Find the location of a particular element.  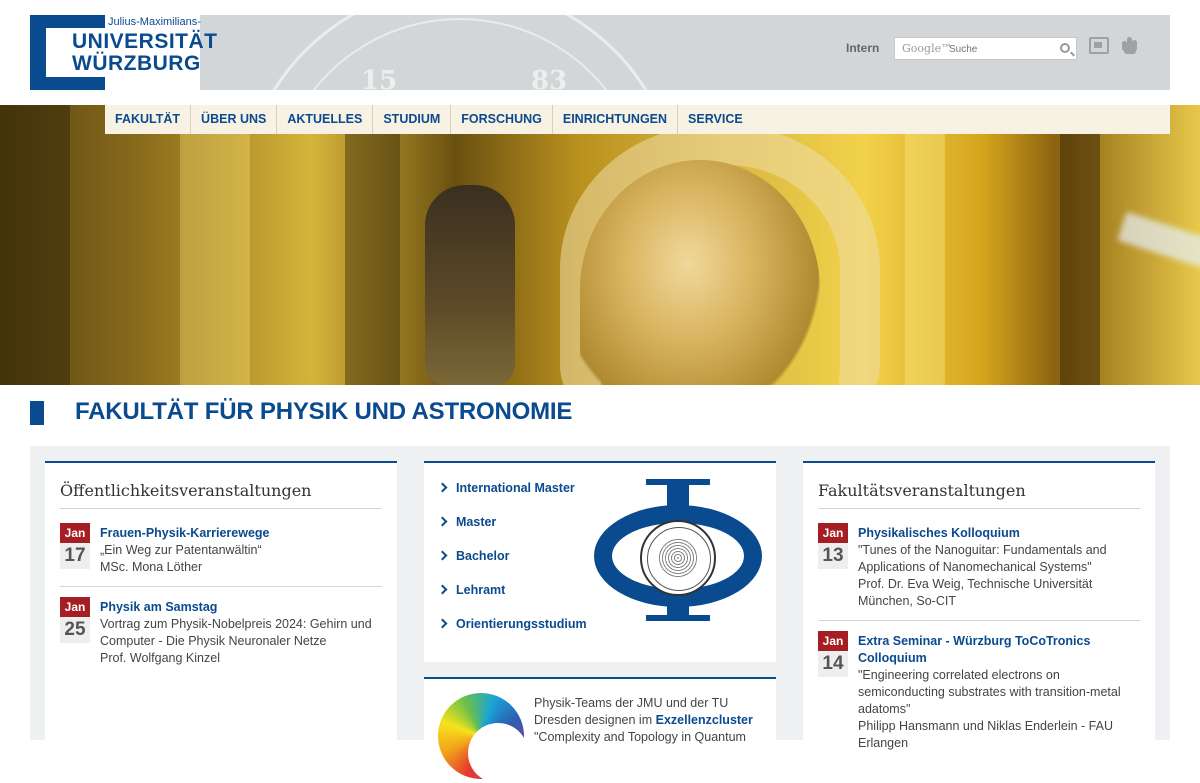

event-title: Physikalisches Kolloquium is located at coordinates (1003, 533).